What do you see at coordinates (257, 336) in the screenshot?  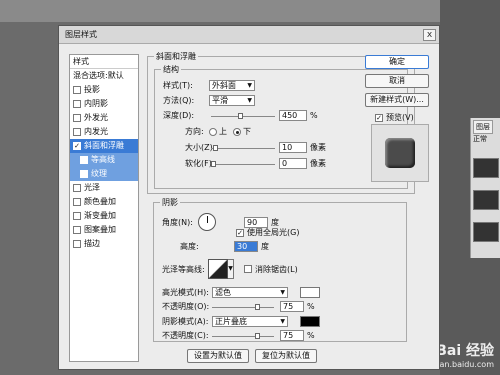 I see `shadow-opacity-knob` at bounding box center [257, 336].